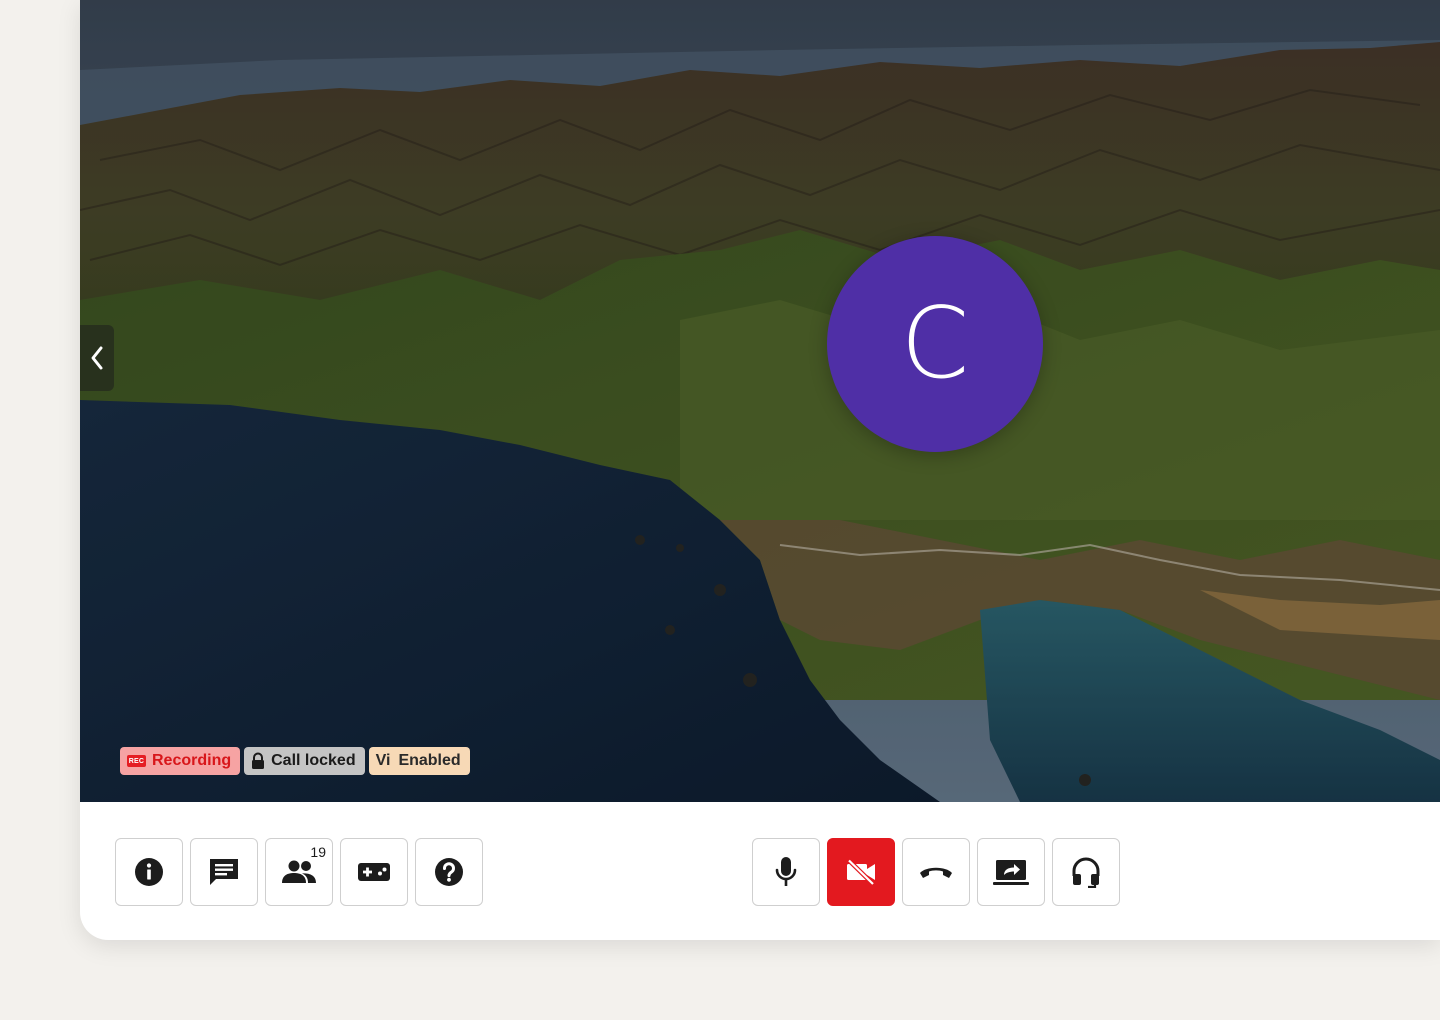 This screenshot has width=1440, height=1020. I want to click on chat-icon, so click(224, 872).